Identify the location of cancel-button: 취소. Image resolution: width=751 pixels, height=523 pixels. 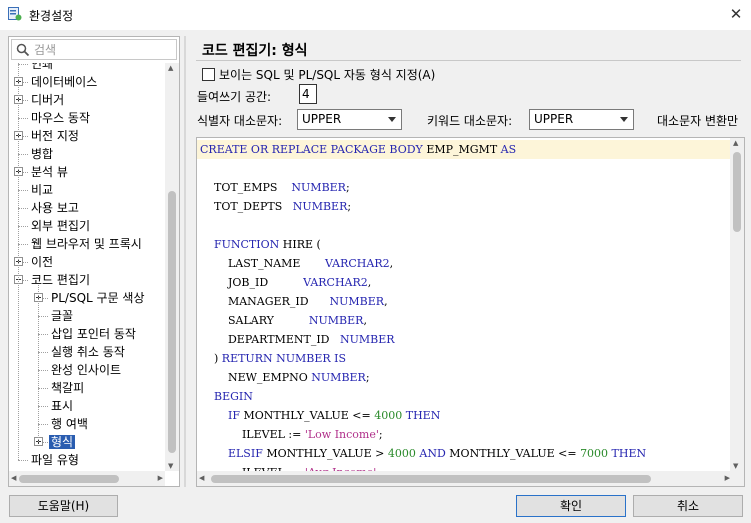
(688, 506).